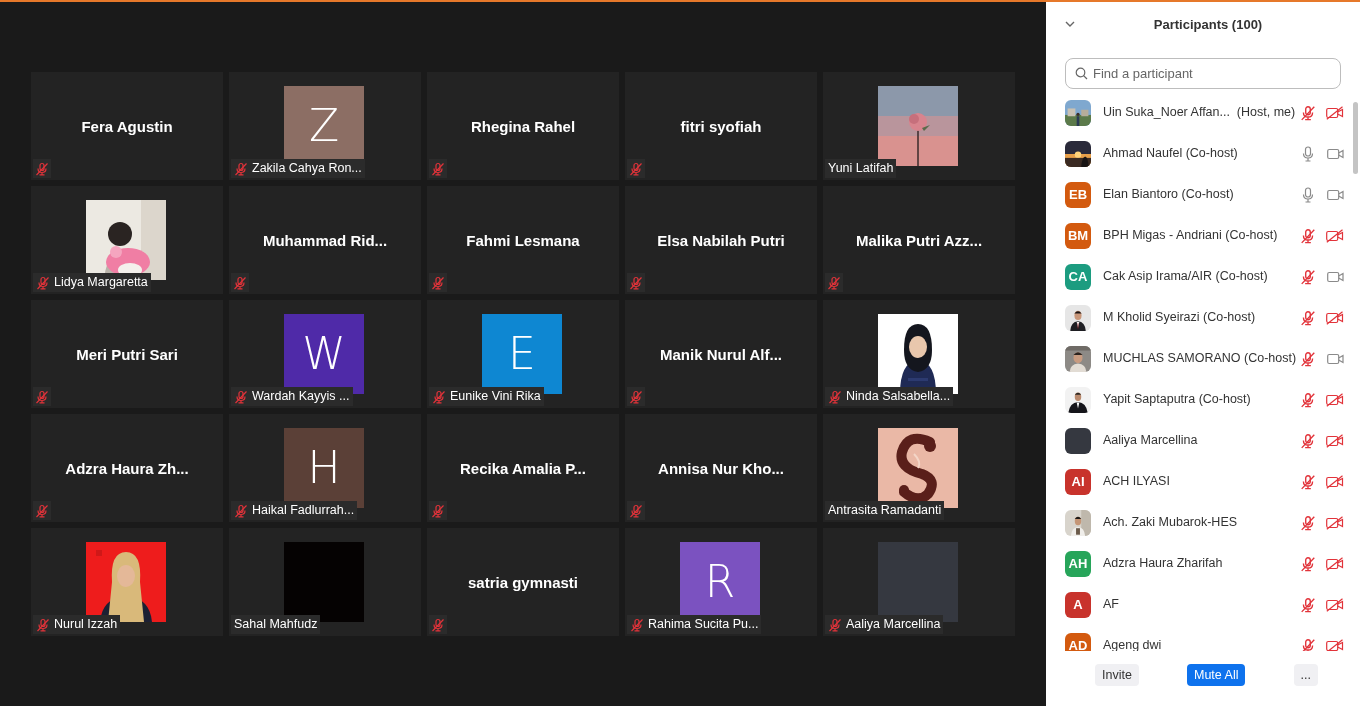  I want to click on avatar: AI, so click(1078, 481).